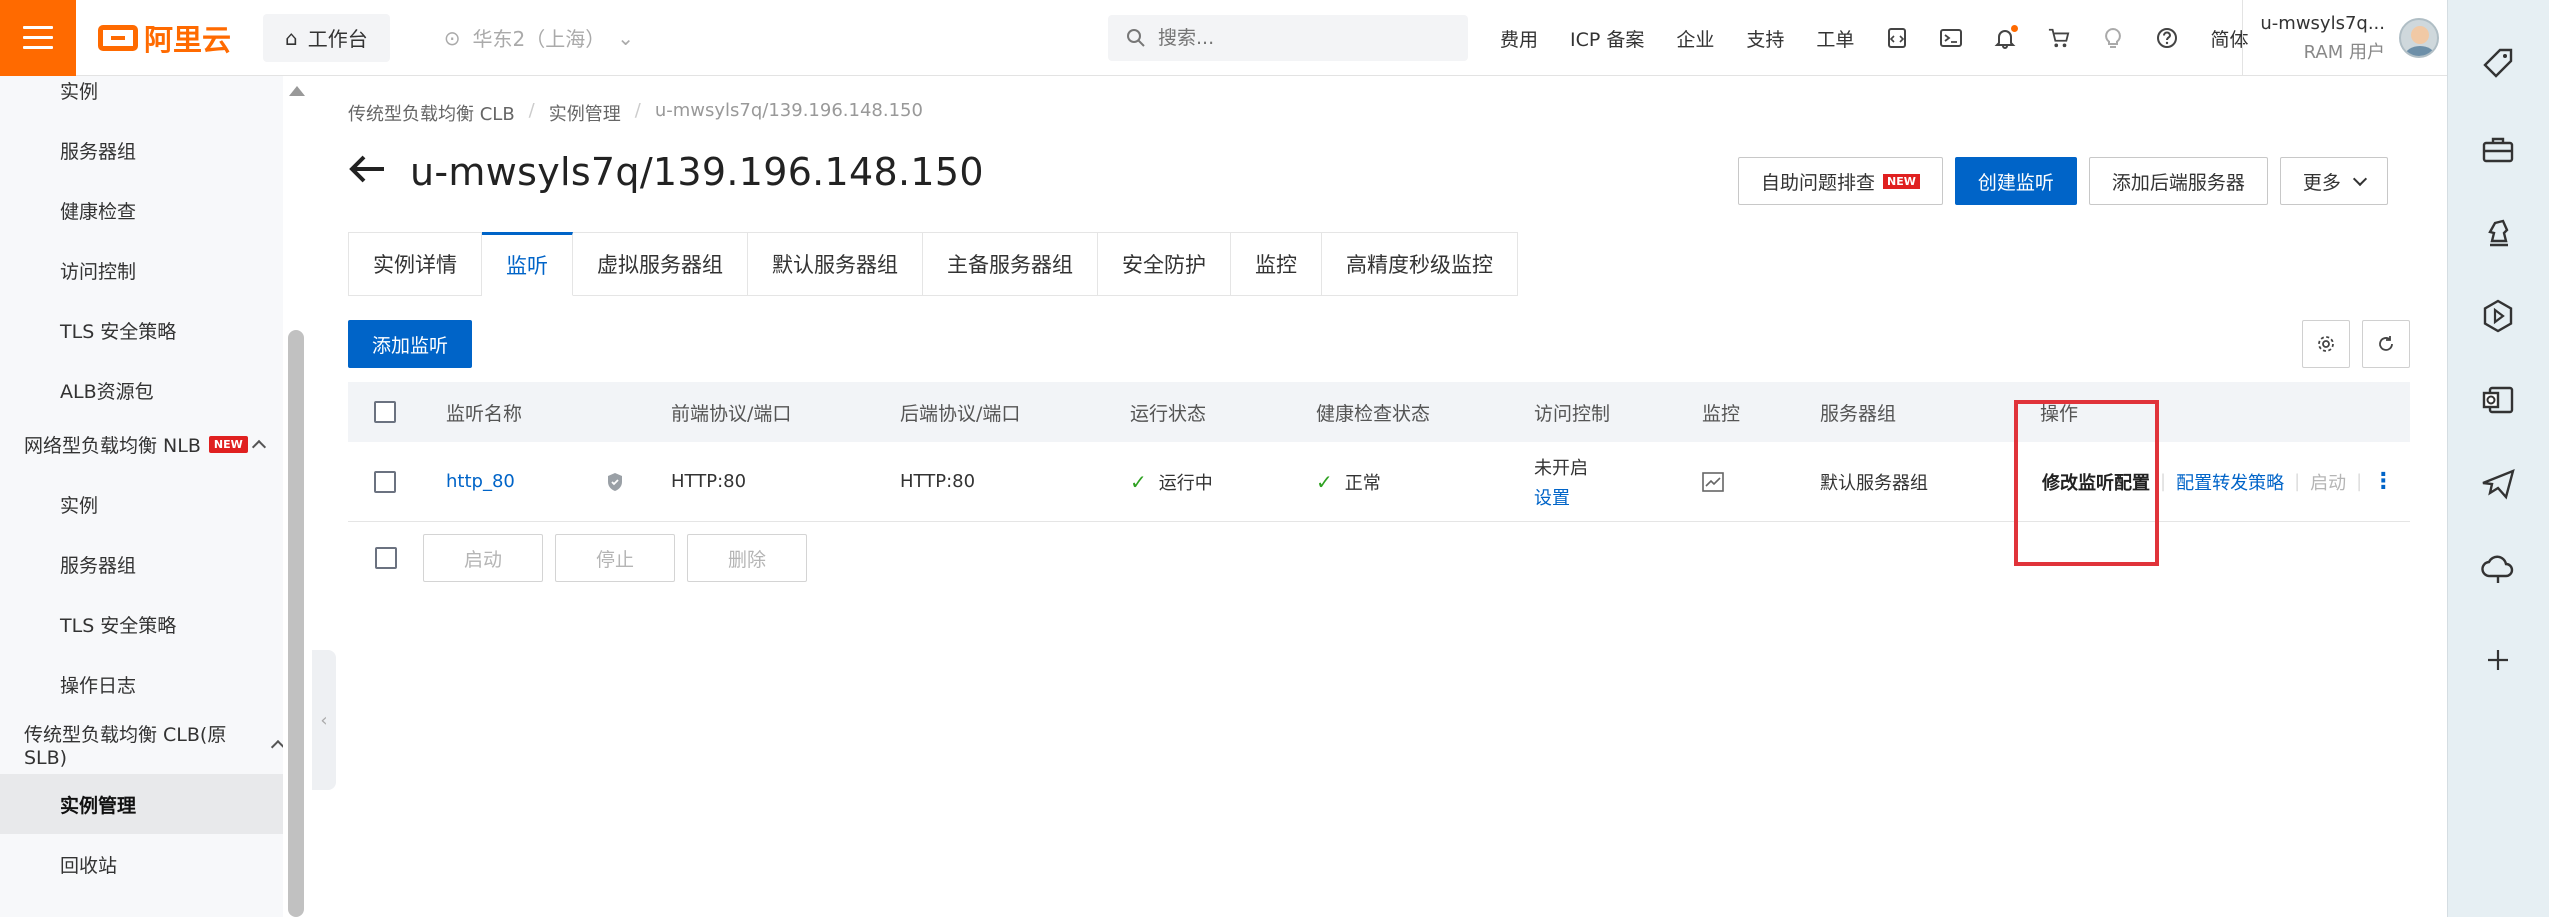  Describe the element at coordinates (2178, 181) in the screenshot. I see `add-backend-server-button: 添加后端服务器` at that location.